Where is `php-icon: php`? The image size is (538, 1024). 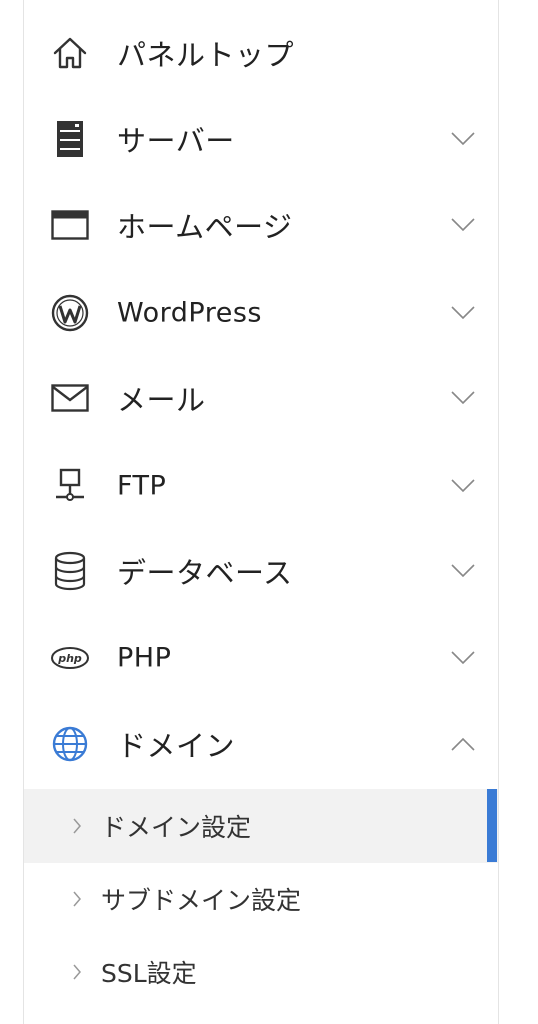
php-icon: php is located at coordinates (70, 658).